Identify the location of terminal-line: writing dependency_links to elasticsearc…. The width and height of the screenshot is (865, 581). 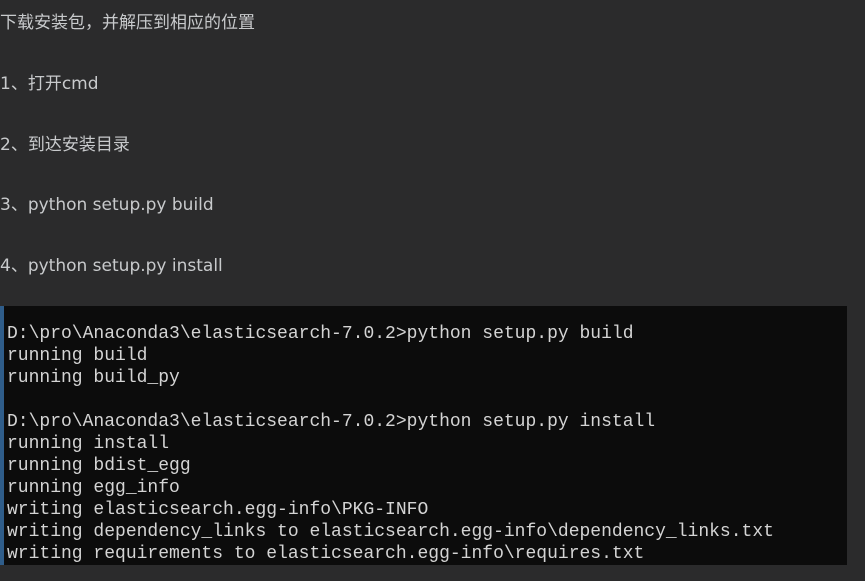
(390, 532).